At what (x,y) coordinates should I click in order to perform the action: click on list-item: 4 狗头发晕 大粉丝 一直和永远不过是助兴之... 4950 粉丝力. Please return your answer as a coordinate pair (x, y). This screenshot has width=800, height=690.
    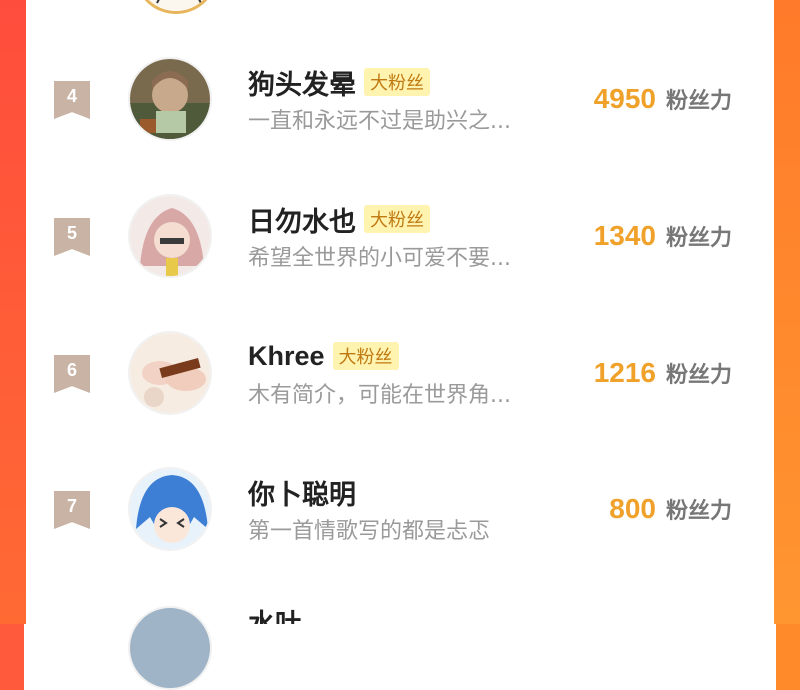
    Looking at the image, I should click on (400, 107).